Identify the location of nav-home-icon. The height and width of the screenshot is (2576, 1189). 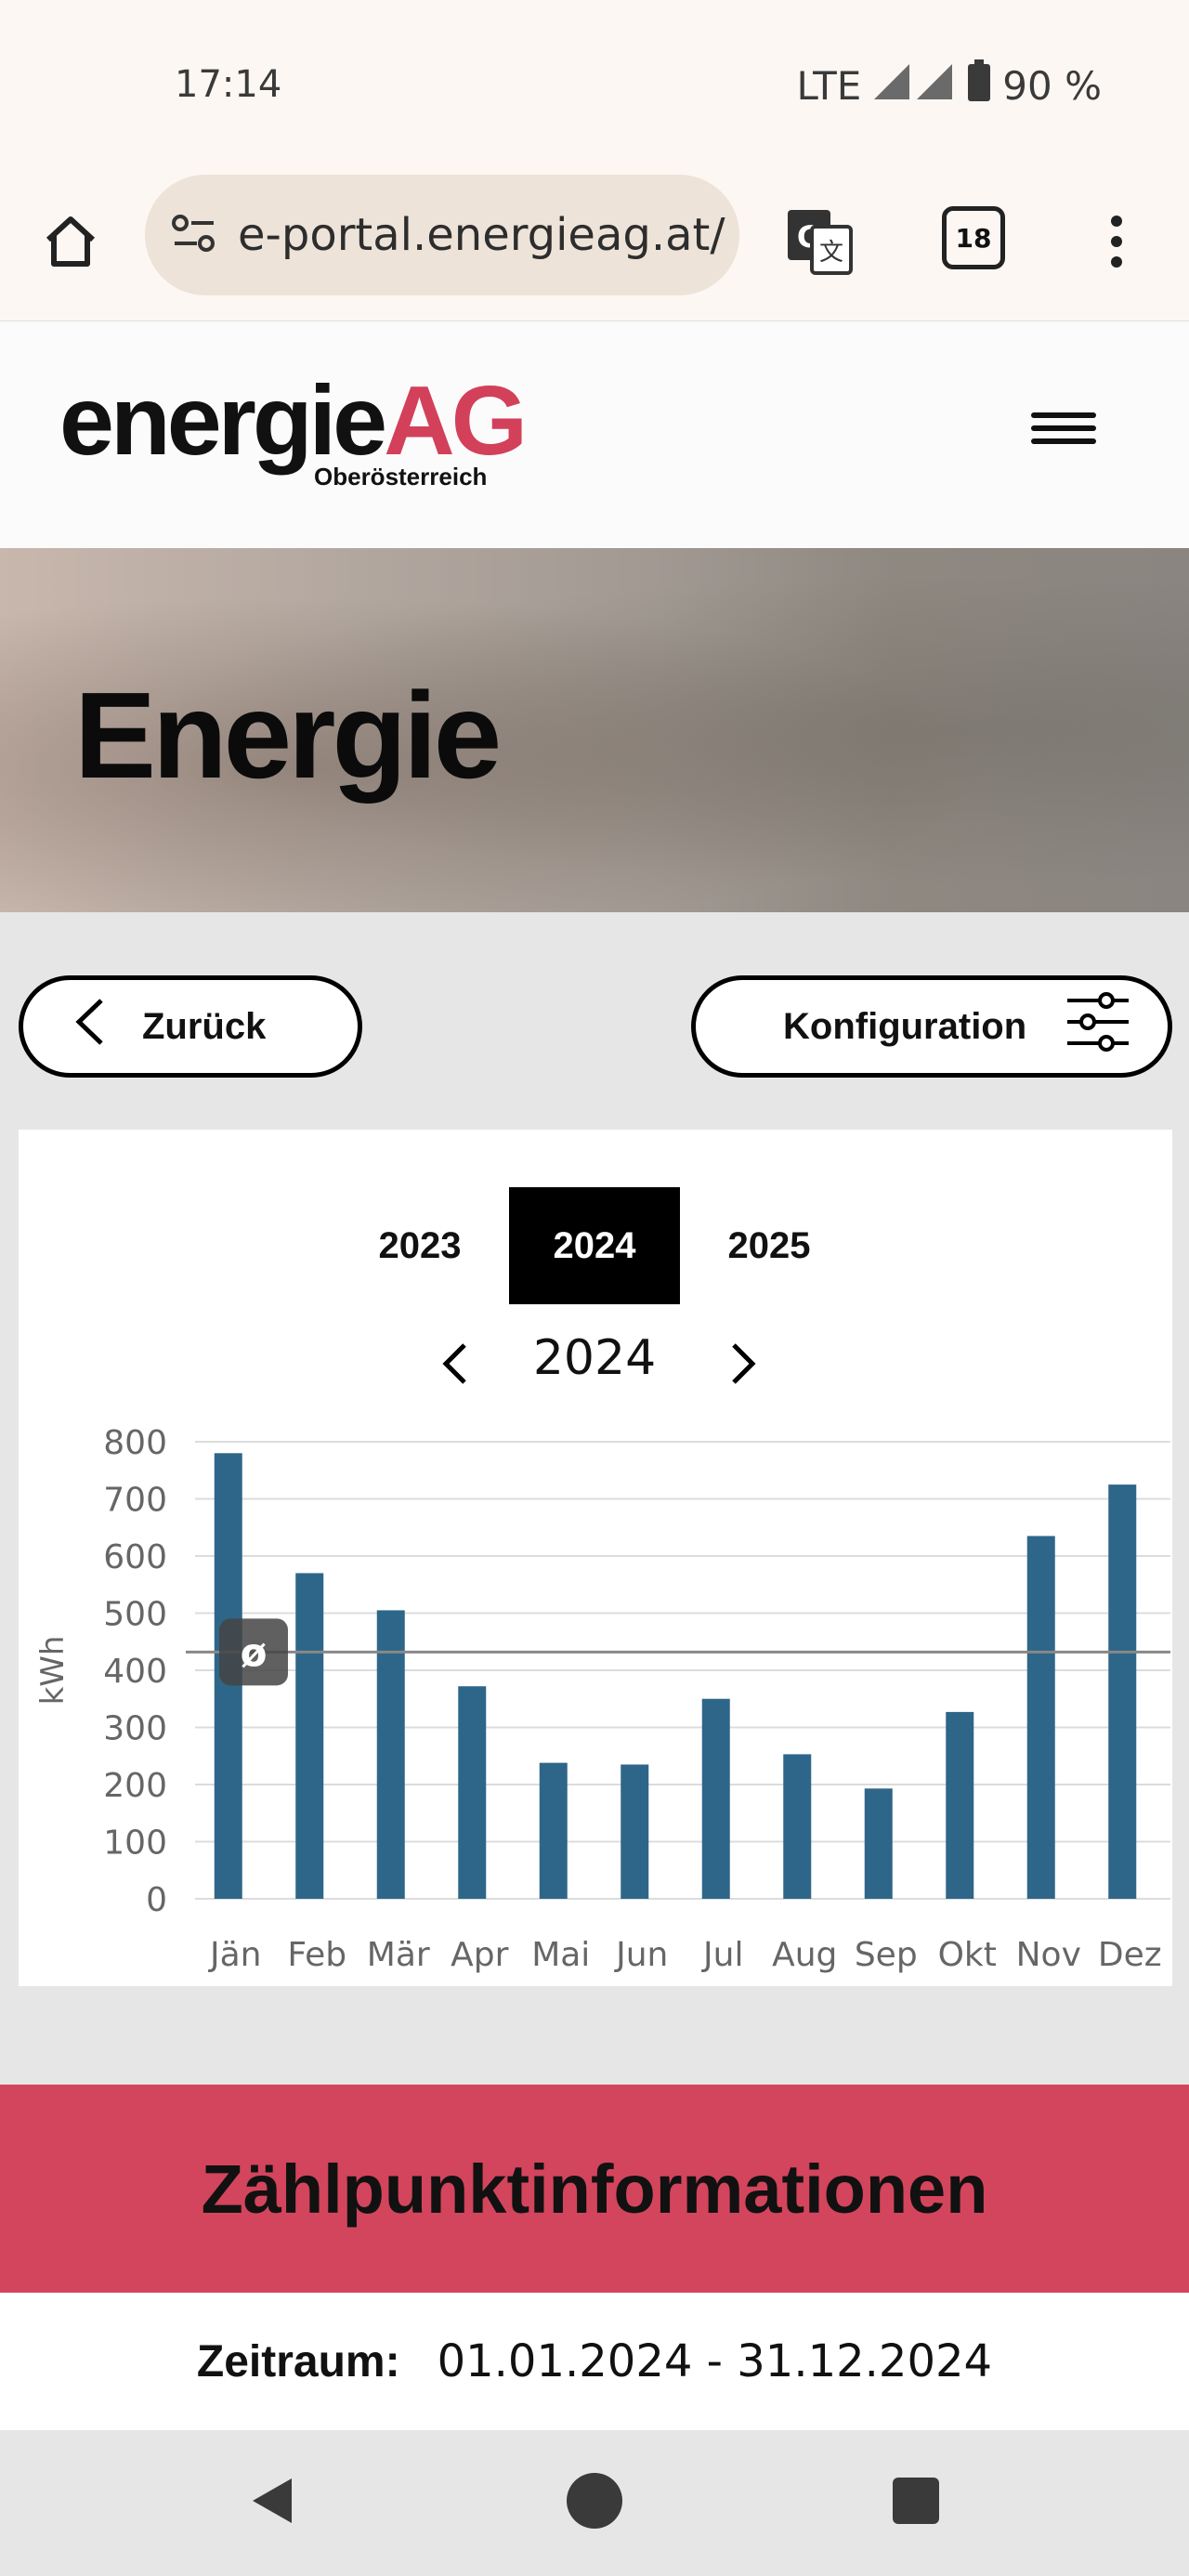
(594, 2501).